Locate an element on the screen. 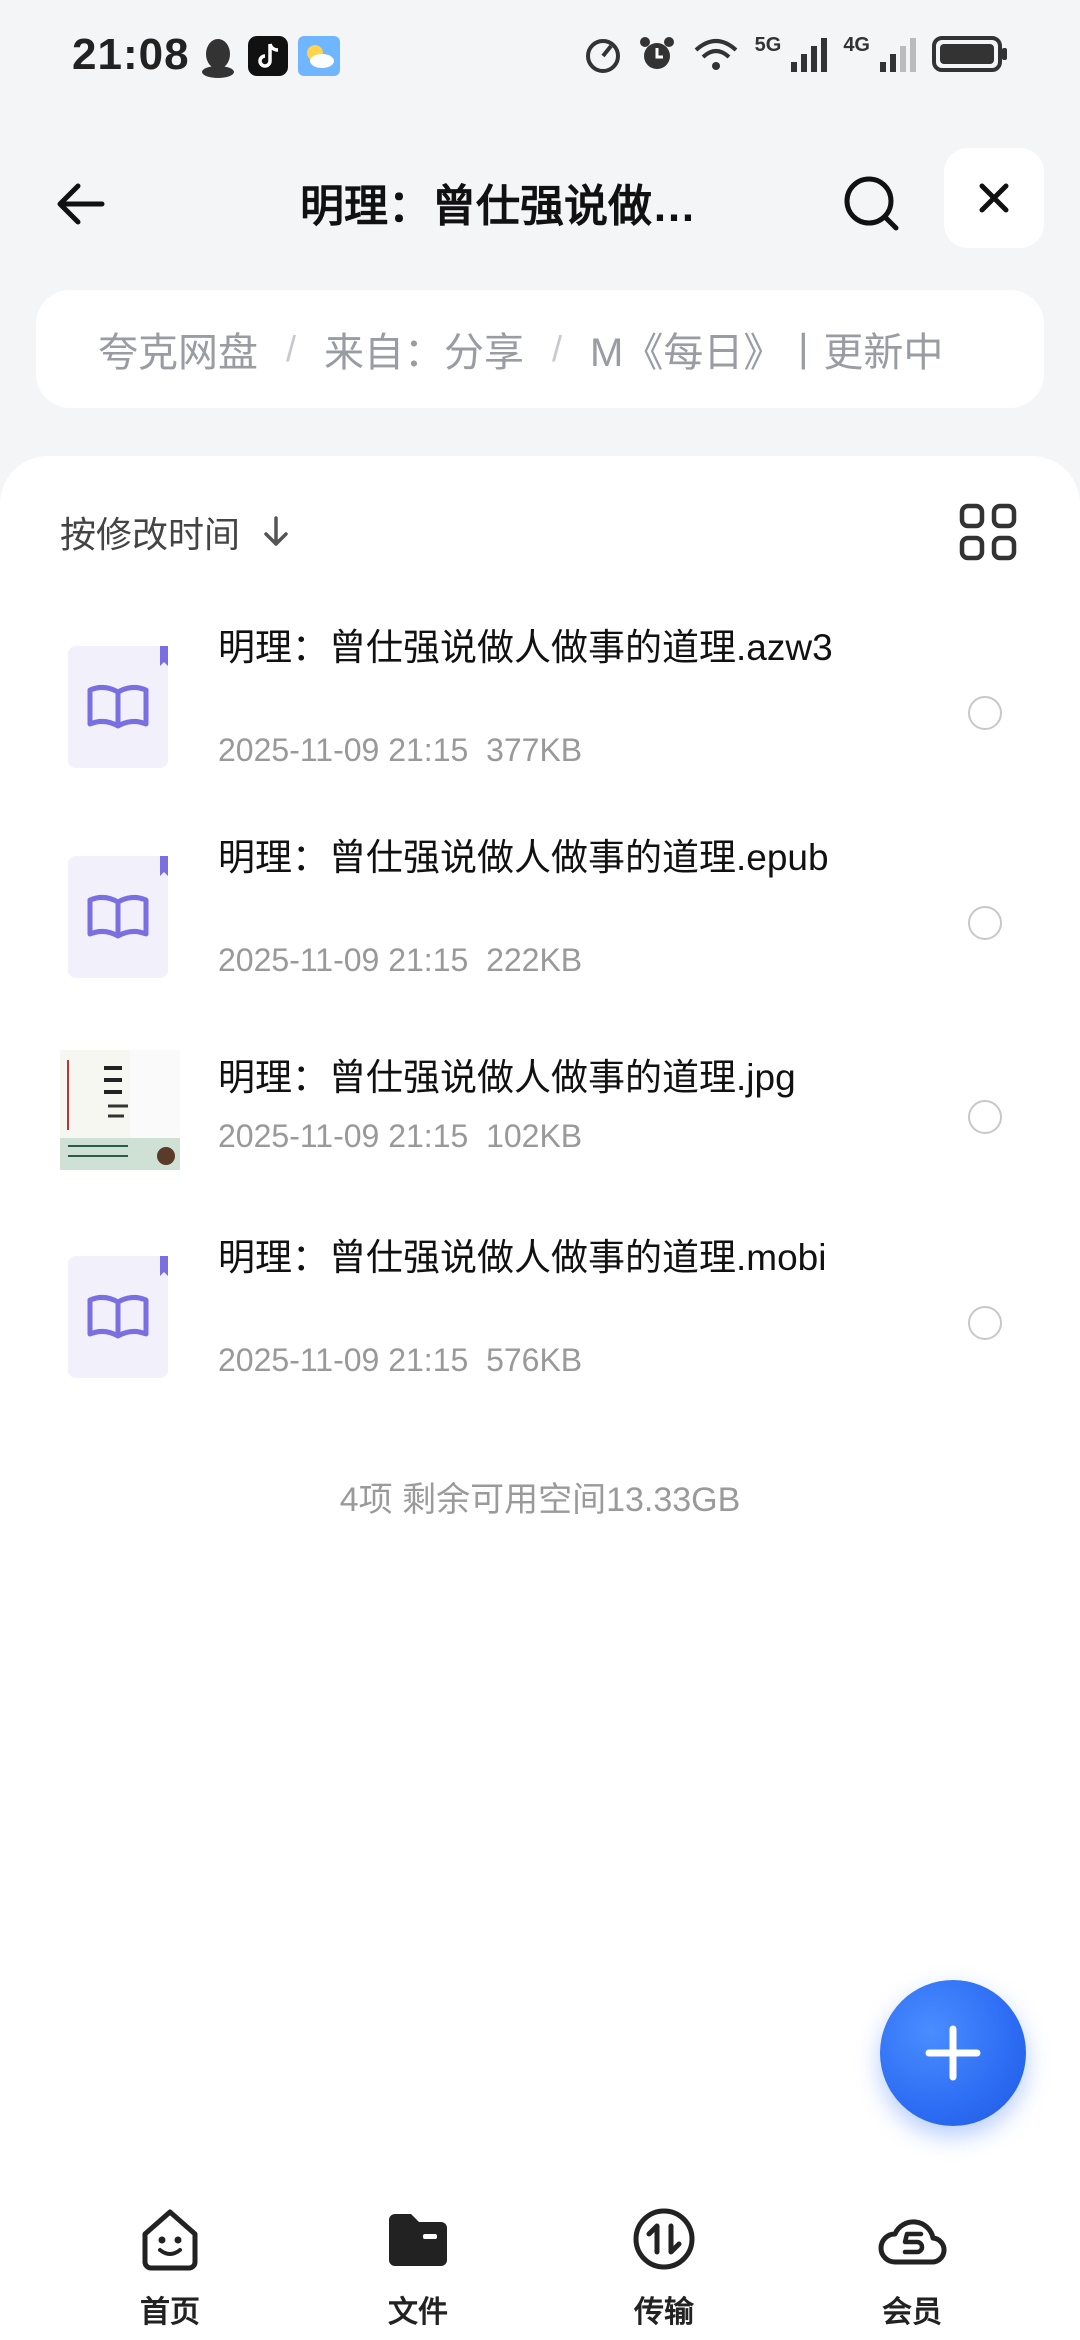  nav-item-home: 首页 is located at coordinates (170, 2267).